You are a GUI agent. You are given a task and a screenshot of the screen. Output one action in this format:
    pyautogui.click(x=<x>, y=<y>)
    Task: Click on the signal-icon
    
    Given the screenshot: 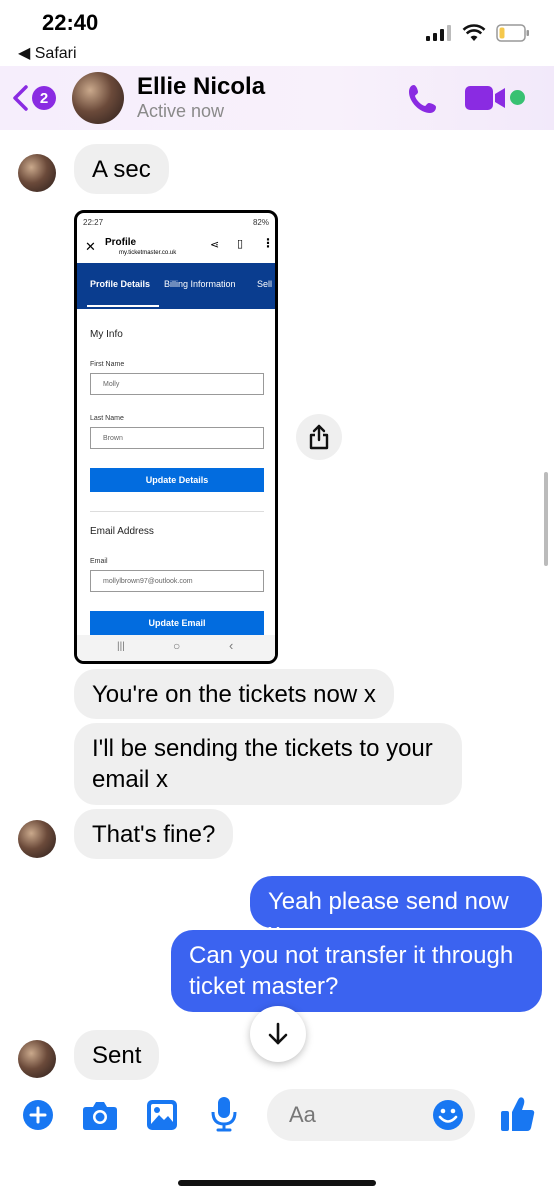 What is the action you would take?
    pyautogui.click(x=438, y=33)
    